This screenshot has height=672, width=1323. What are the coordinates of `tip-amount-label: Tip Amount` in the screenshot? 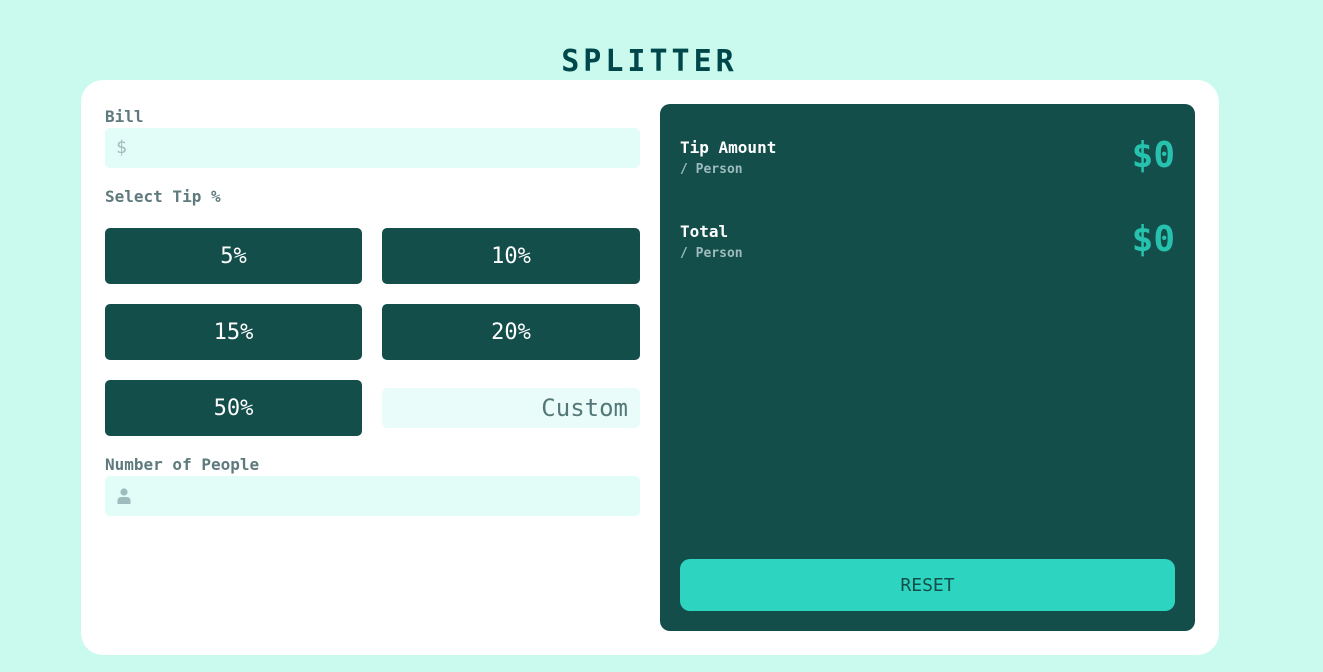 It's located at (728, 147).